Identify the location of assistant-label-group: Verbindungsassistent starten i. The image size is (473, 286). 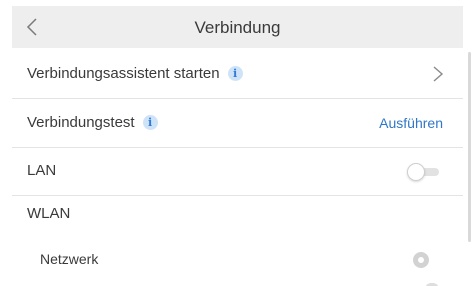
(135, 73).